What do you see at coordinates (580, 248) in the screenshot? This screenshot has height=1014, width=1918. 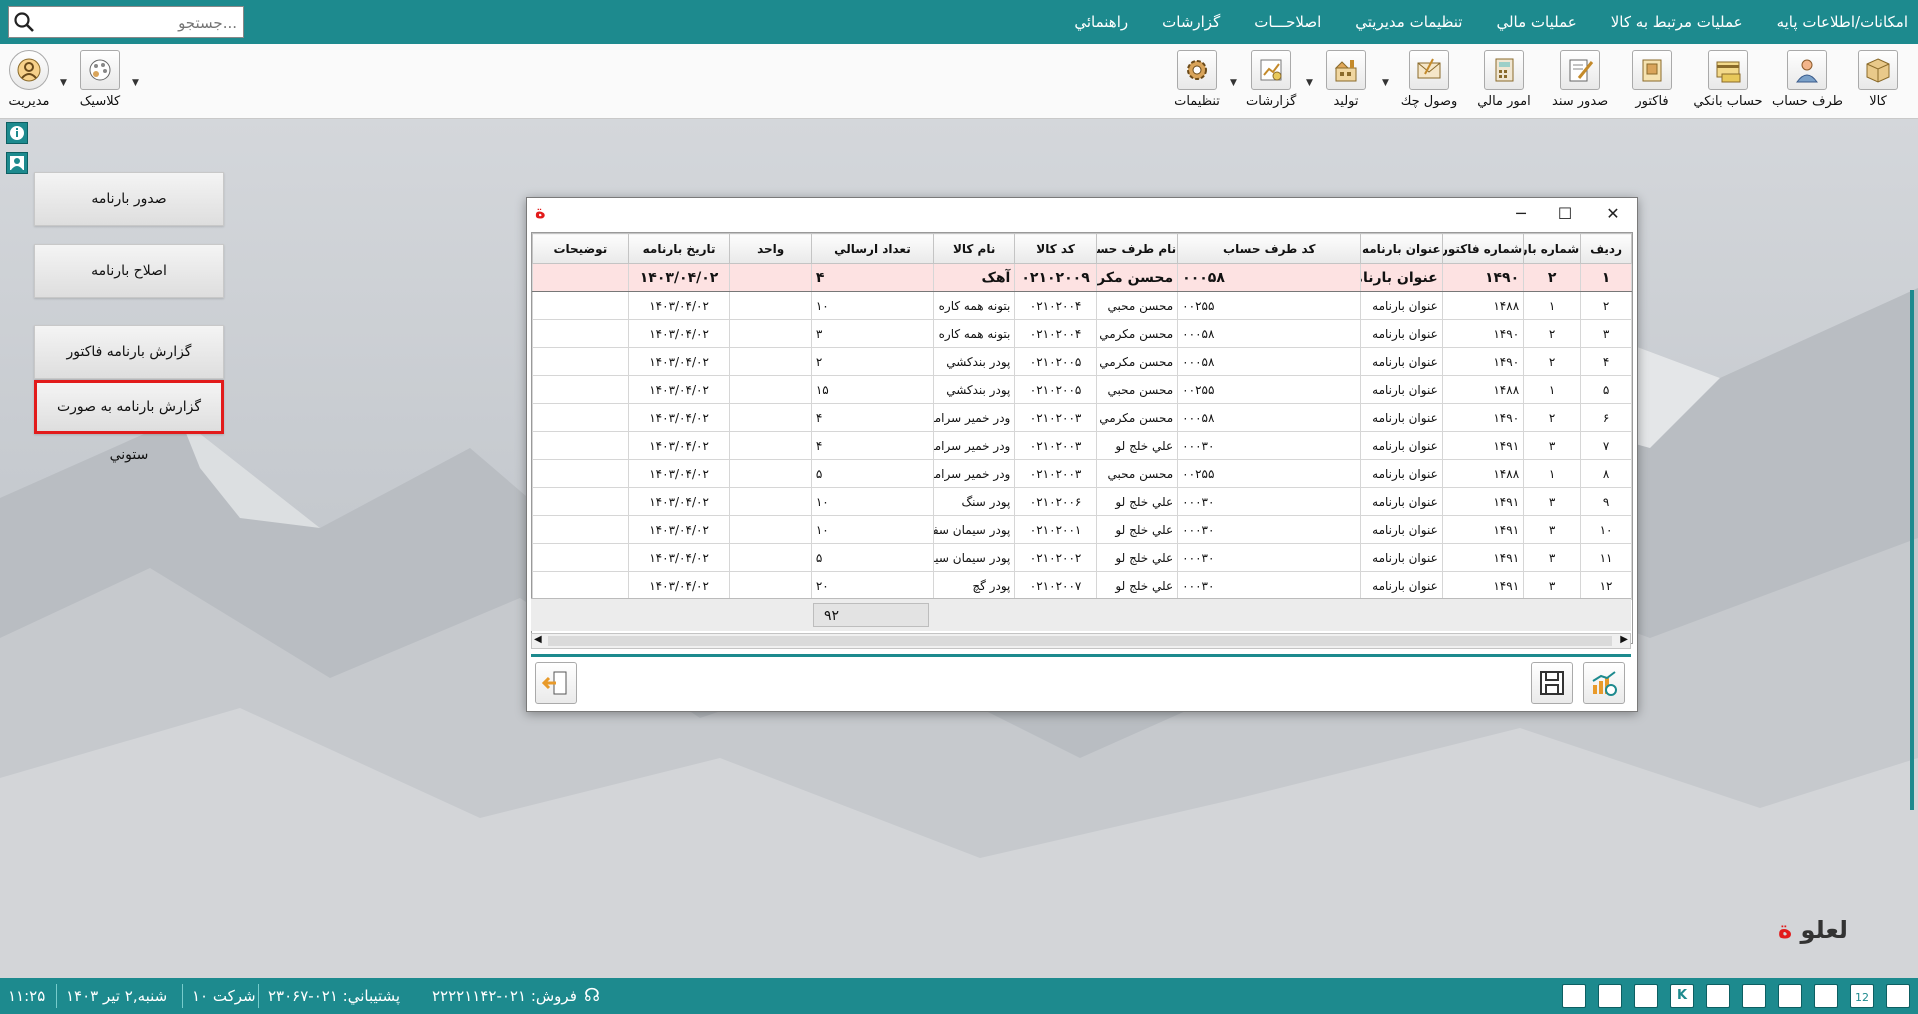 I see `col-header-description: توضیحات` at bounding box center [580, 248].